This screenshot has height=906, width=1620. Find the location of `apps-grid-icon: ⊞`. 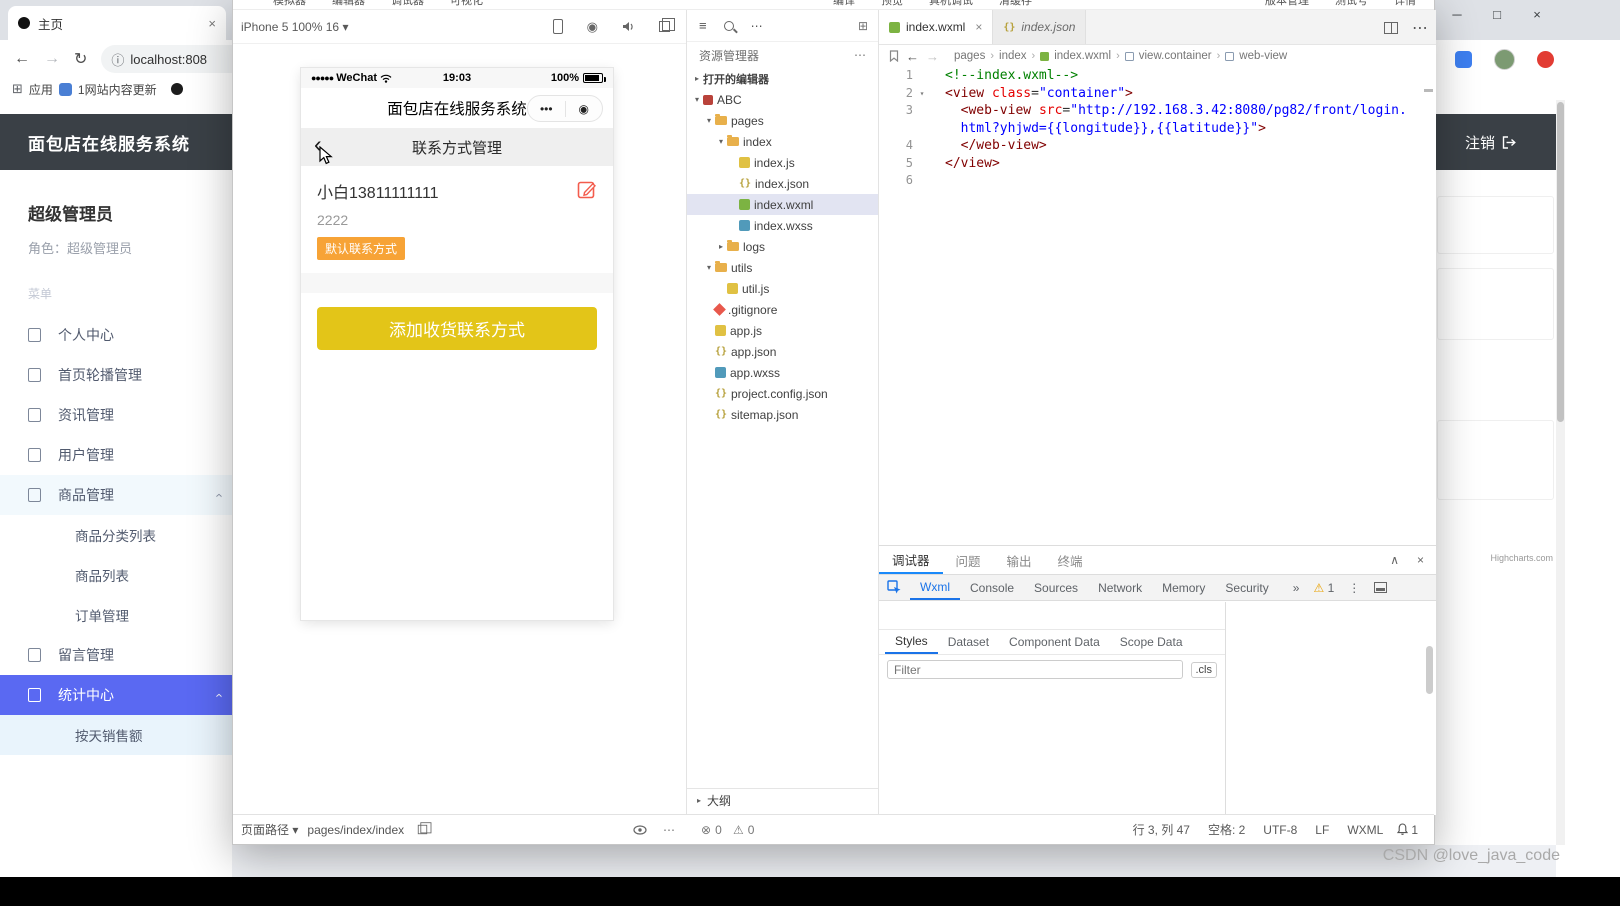

apps-grid-icon: ⊞ is located at coordinates (17, 89).